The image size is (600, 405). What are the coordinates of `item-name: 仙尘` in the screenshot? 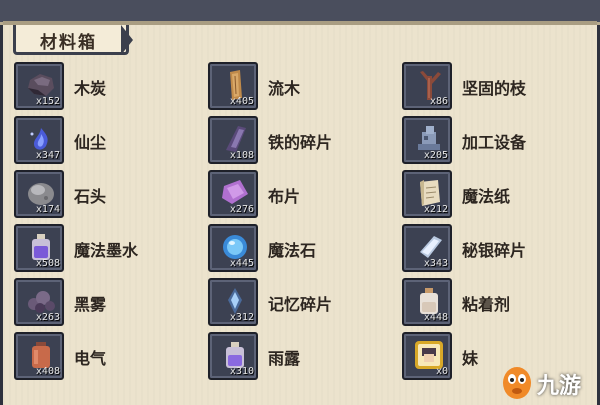 It's located at (90, 142).